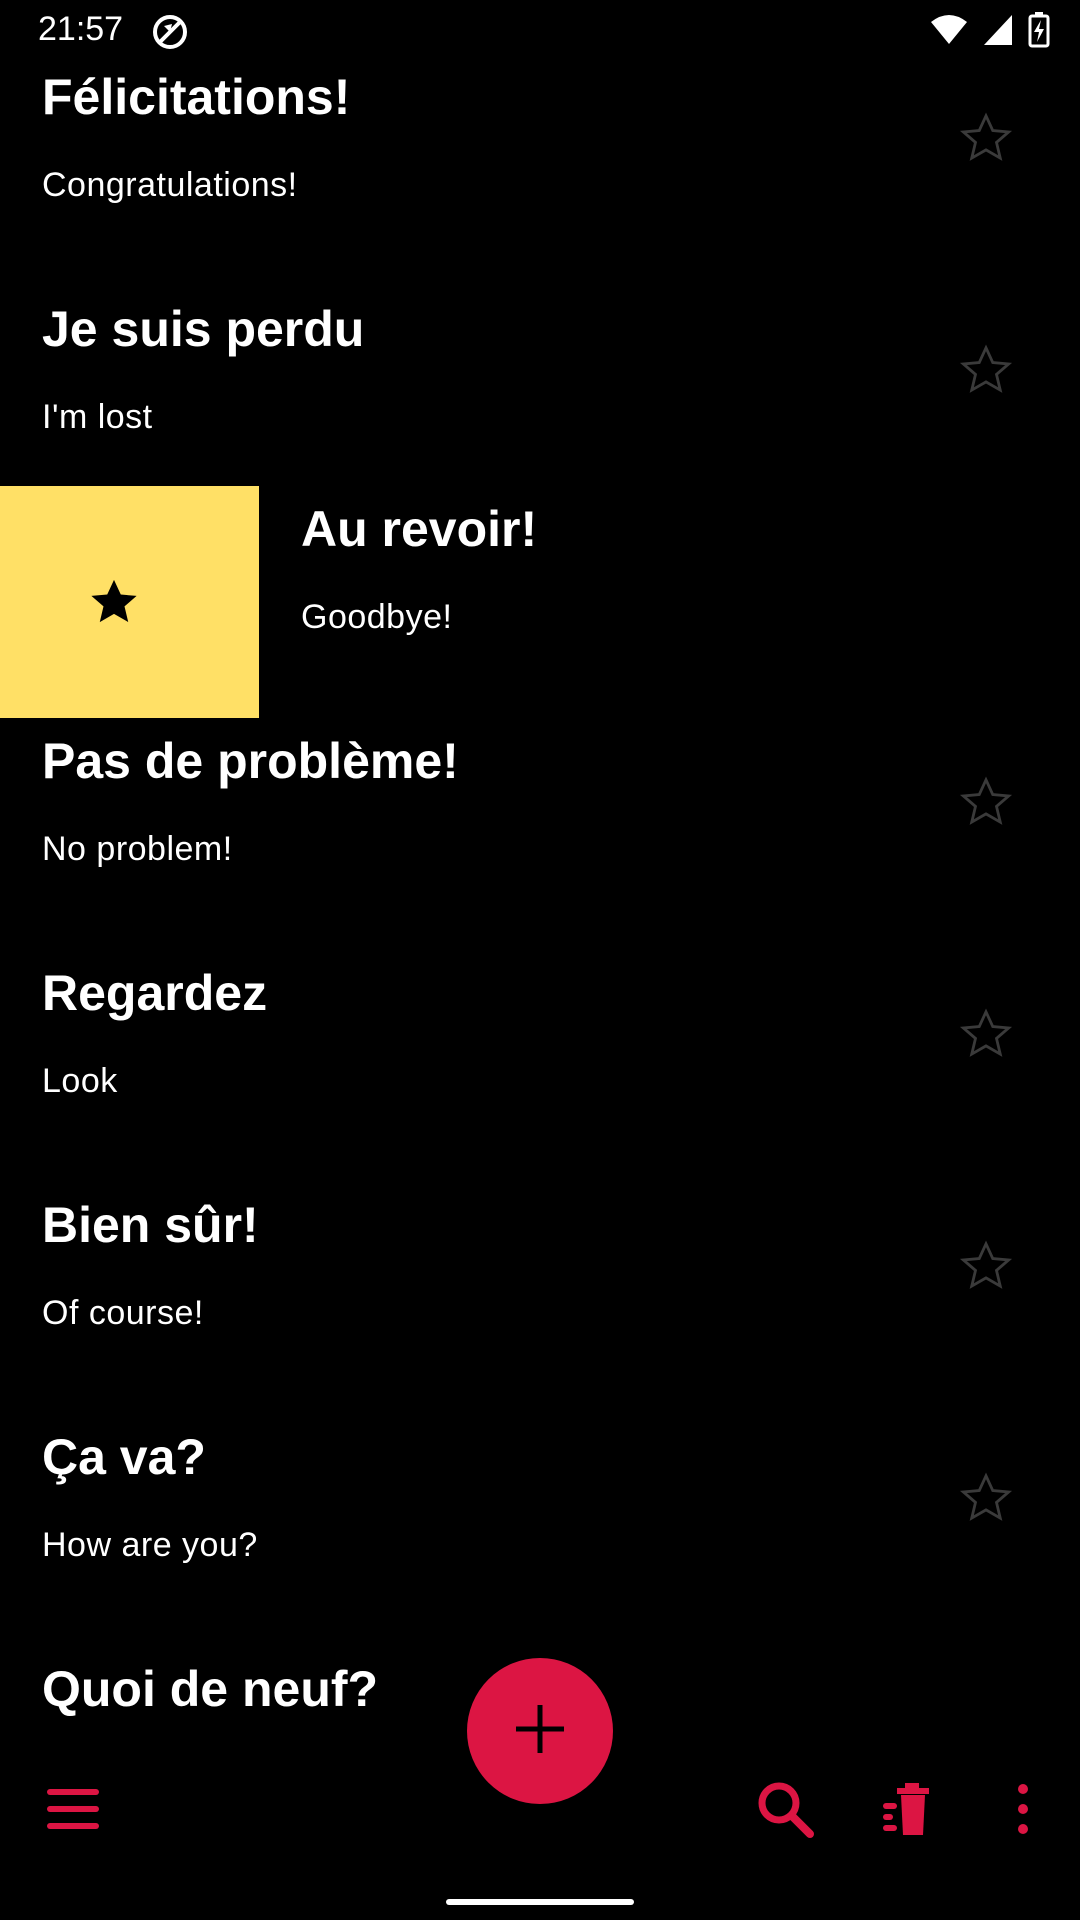  Describe the element at coordinates (170, 32) in the screenshot. I see `sync-icon` at that location.